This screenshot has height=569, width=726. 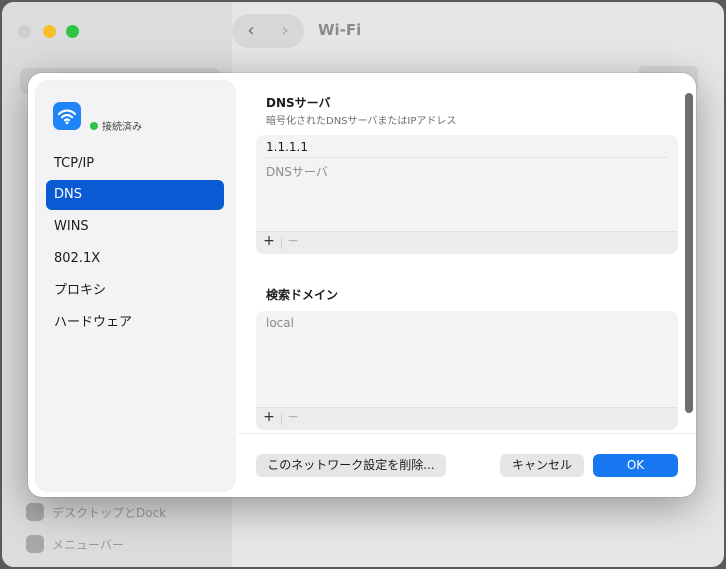 I want to click on background-sidebar-item-menu-bar: メニューバー, so click(x=75, y=544).